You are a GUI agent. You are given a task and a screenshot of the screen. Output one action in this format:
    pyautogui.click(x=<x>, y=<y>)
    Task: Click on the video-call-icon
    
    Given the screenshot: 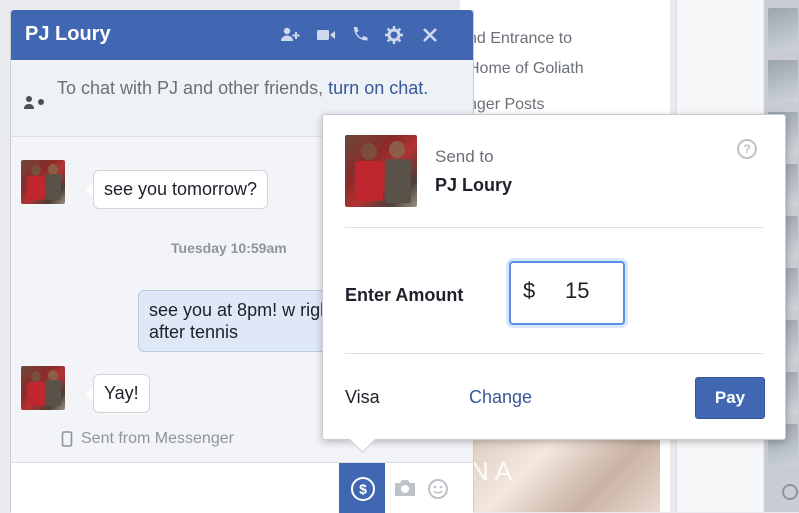 What is the action you would take?
    pyautogui.click(x=326, y=35)
    